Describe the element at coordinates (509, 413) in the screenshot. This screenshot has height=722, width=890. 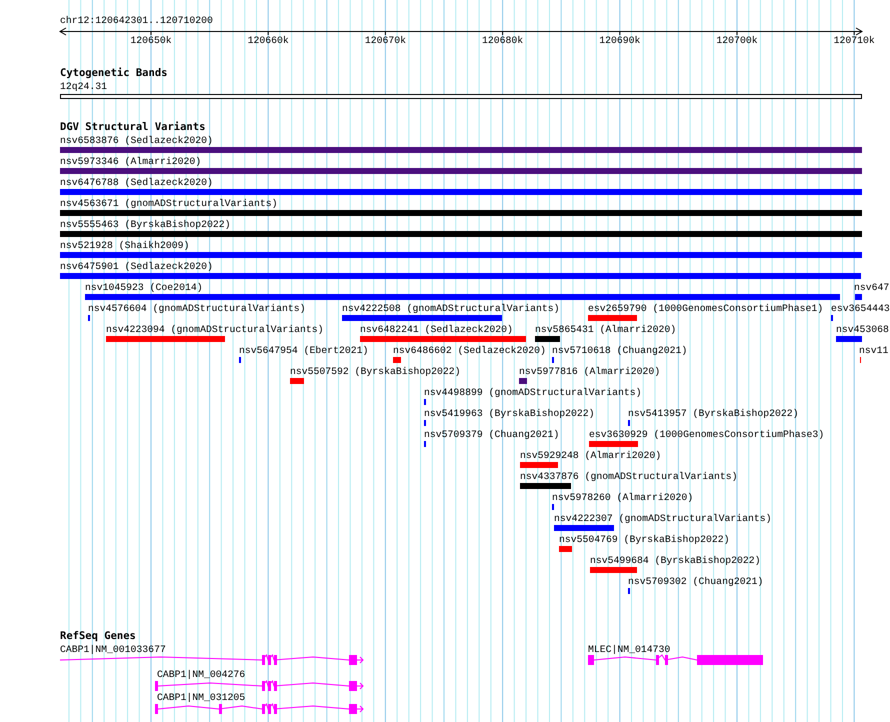
I see `variant-label: nsv5419963 (ByrskaBishop2022)` at that location.